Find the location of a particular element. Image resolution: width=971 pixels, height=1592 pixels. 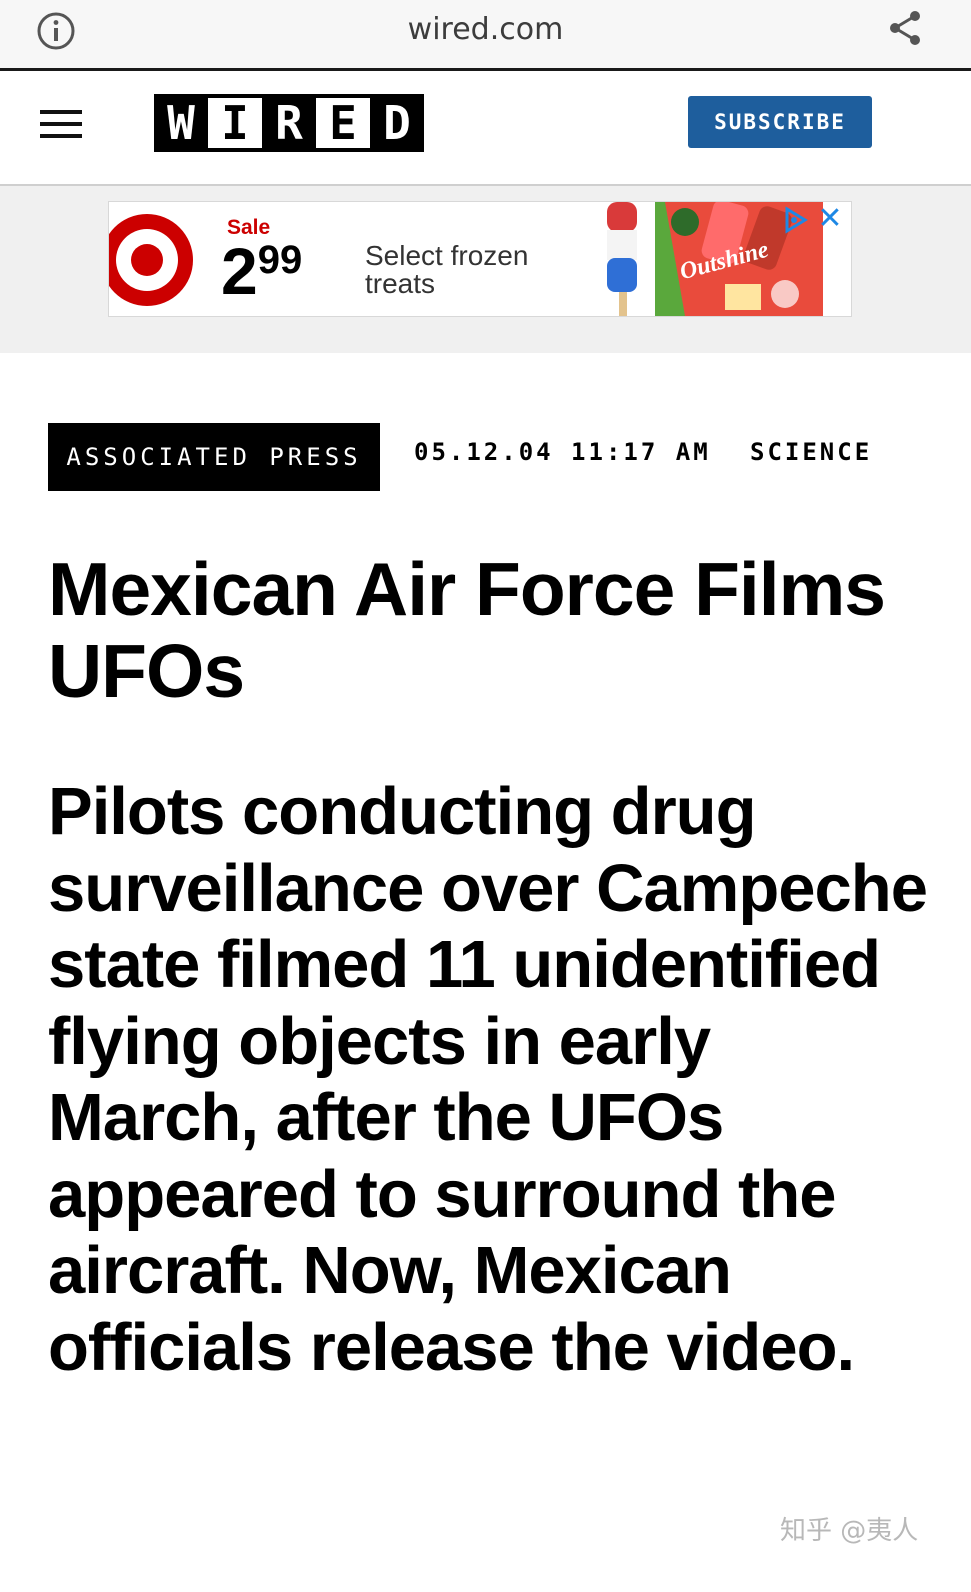

source-tag: ASSOCIATED PRESS is located at coordinates (214, 457).